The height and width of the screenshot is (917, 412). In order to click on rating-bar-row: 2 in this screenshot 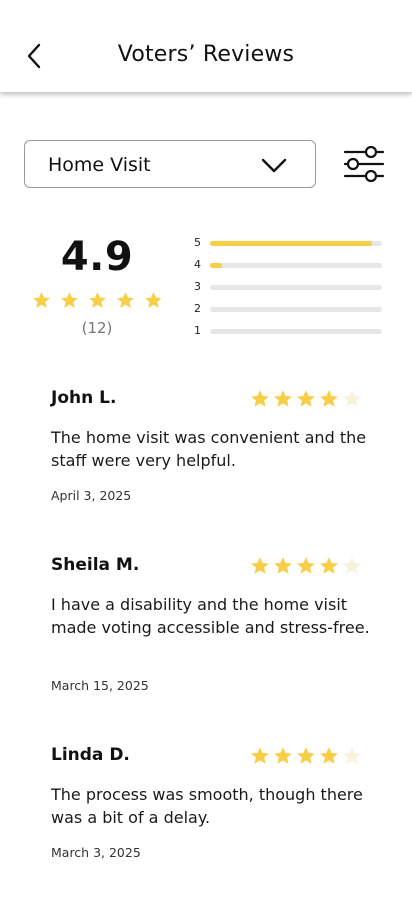, I will do `click(289, 309)`.